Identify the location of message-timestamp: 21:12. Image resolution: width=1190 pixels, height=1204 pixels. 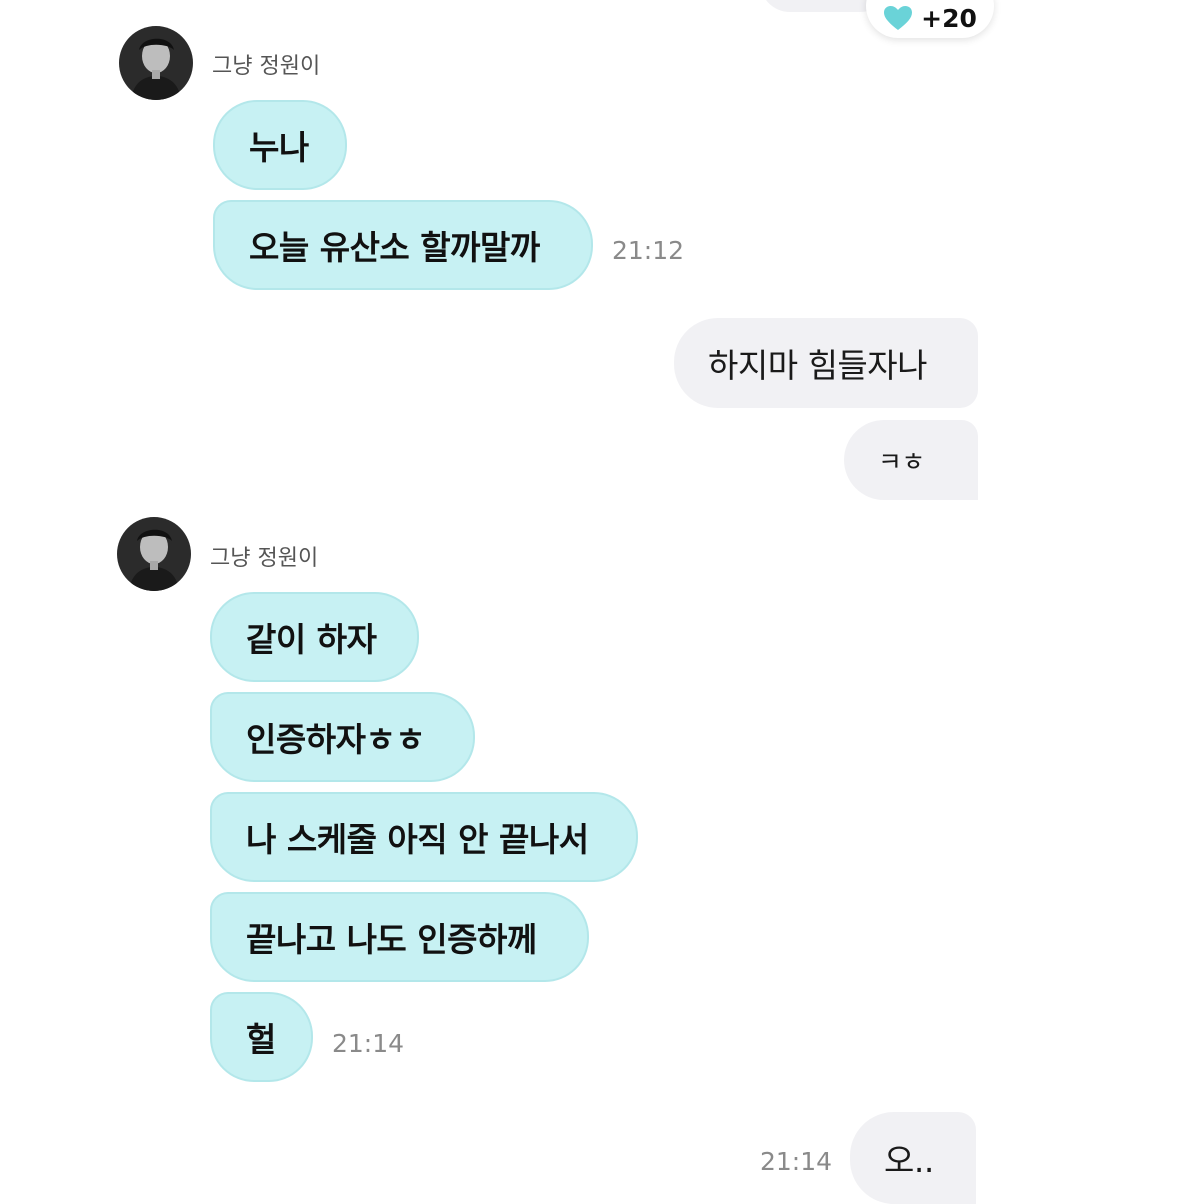
(648, 250).